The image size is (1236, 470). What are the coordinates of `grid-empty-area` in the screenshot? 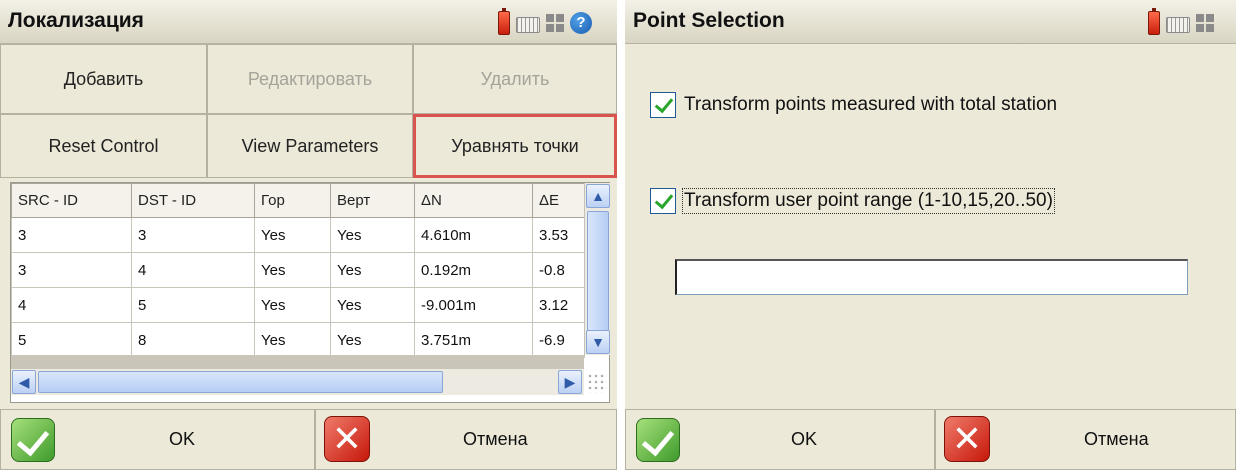 It's located at (297, 362).